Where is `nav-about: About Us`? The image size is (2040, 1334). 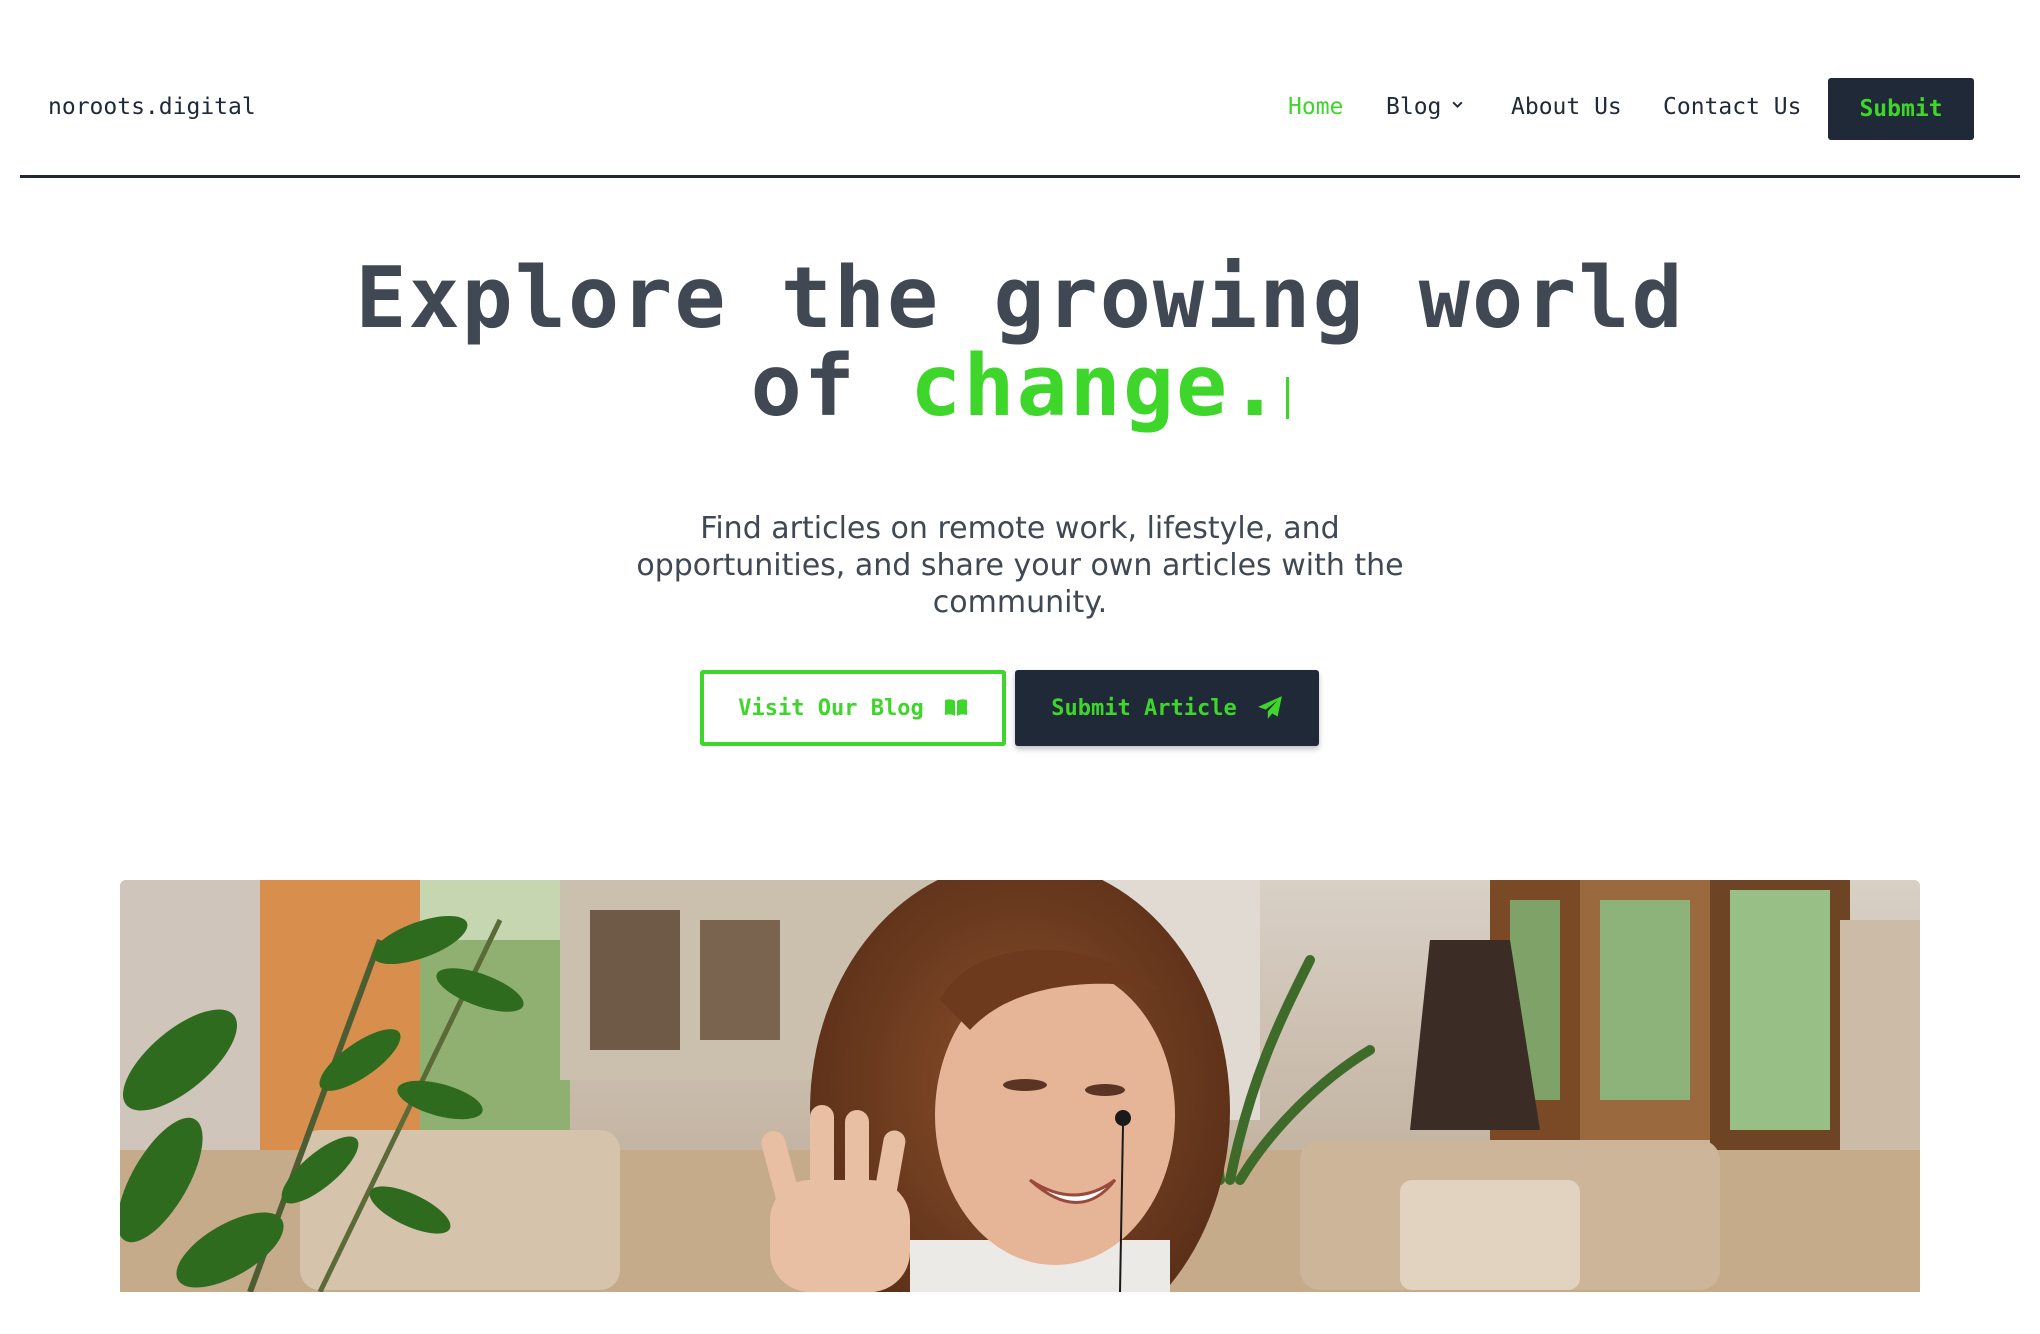
nav-about: About Us is located at coordinates (1566, 107).